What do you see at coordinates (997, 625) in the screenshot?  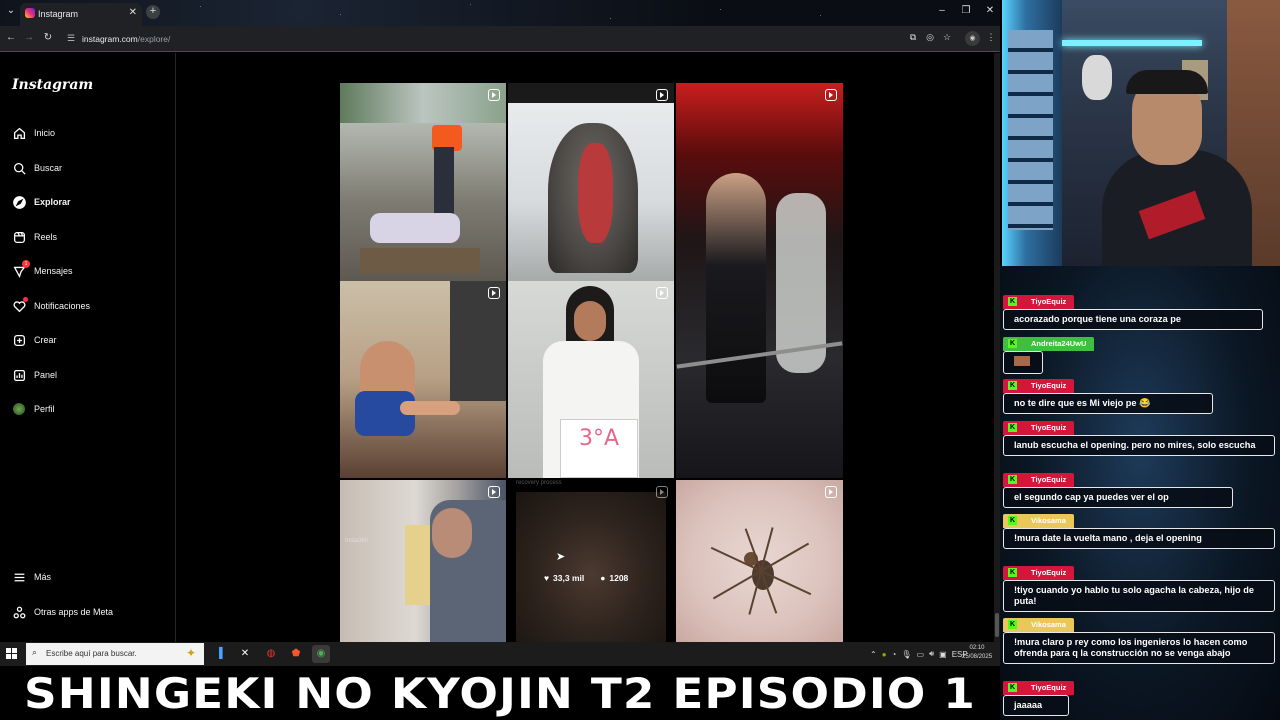 I see `scroll-thumb` at bounding box center [997, 625].